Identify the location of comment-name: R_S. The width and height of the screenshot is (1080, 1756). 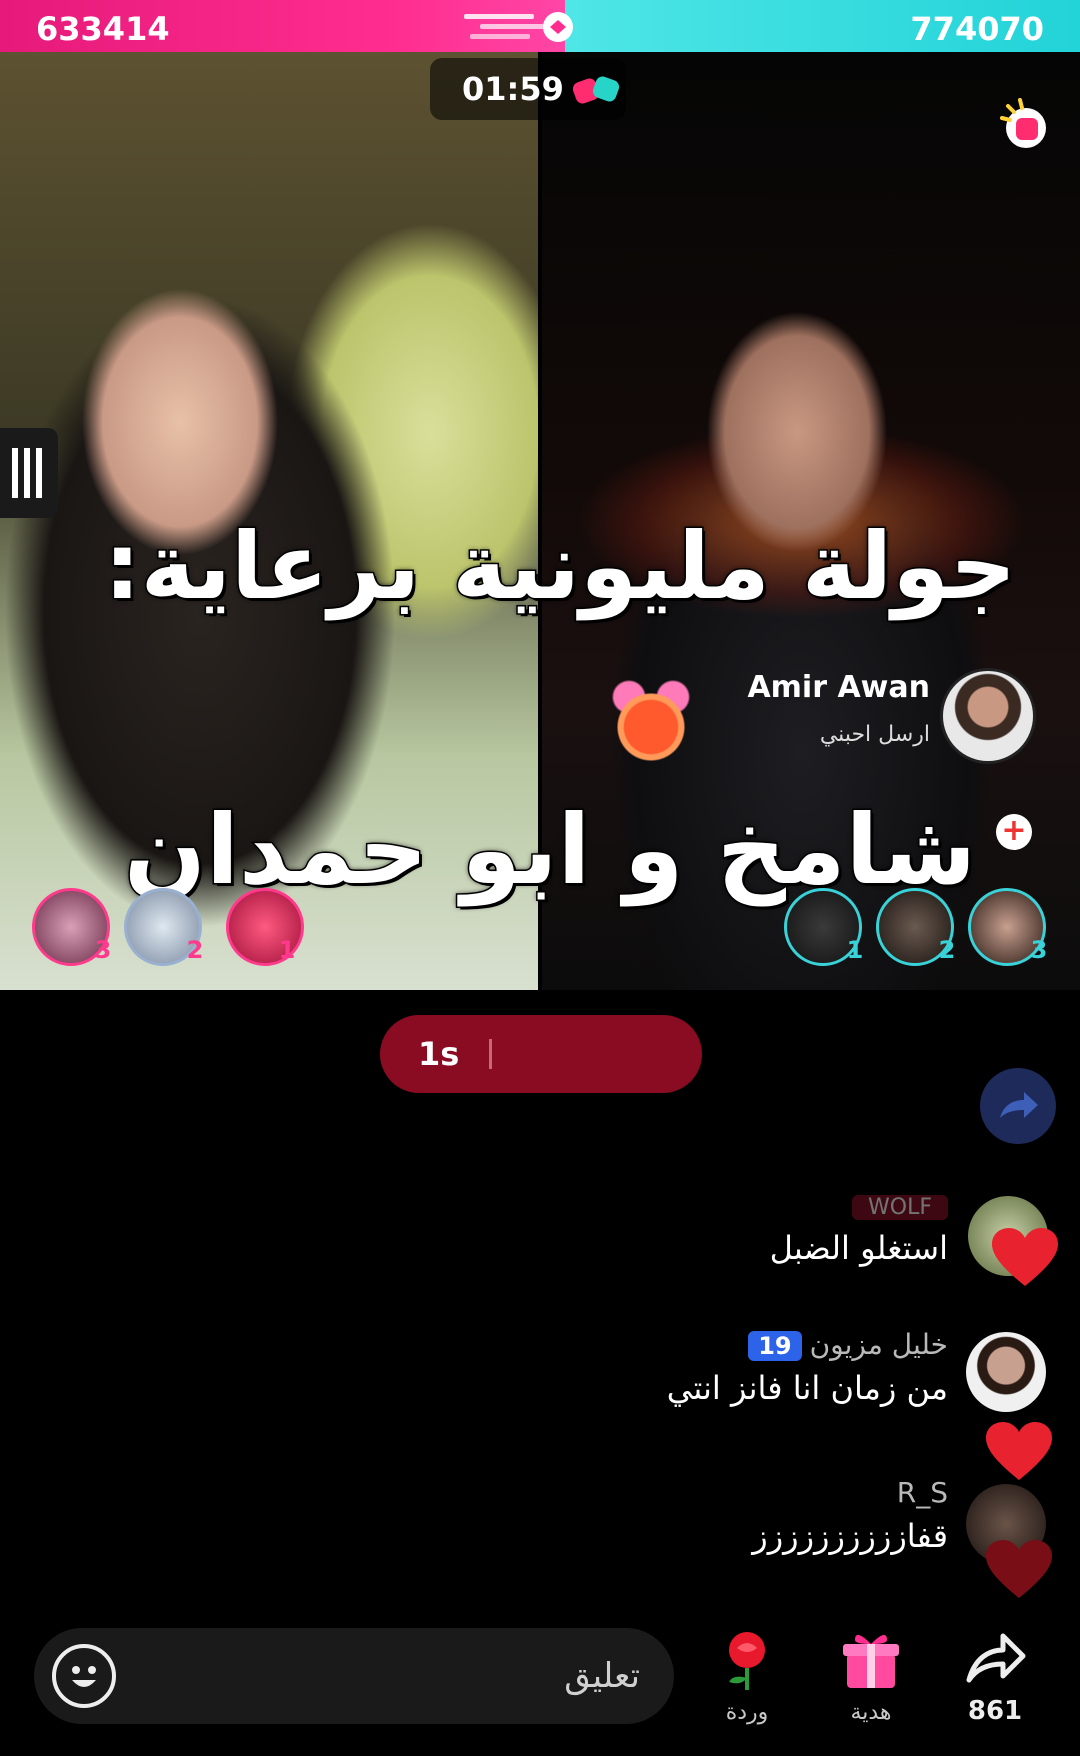
(922, 1492).